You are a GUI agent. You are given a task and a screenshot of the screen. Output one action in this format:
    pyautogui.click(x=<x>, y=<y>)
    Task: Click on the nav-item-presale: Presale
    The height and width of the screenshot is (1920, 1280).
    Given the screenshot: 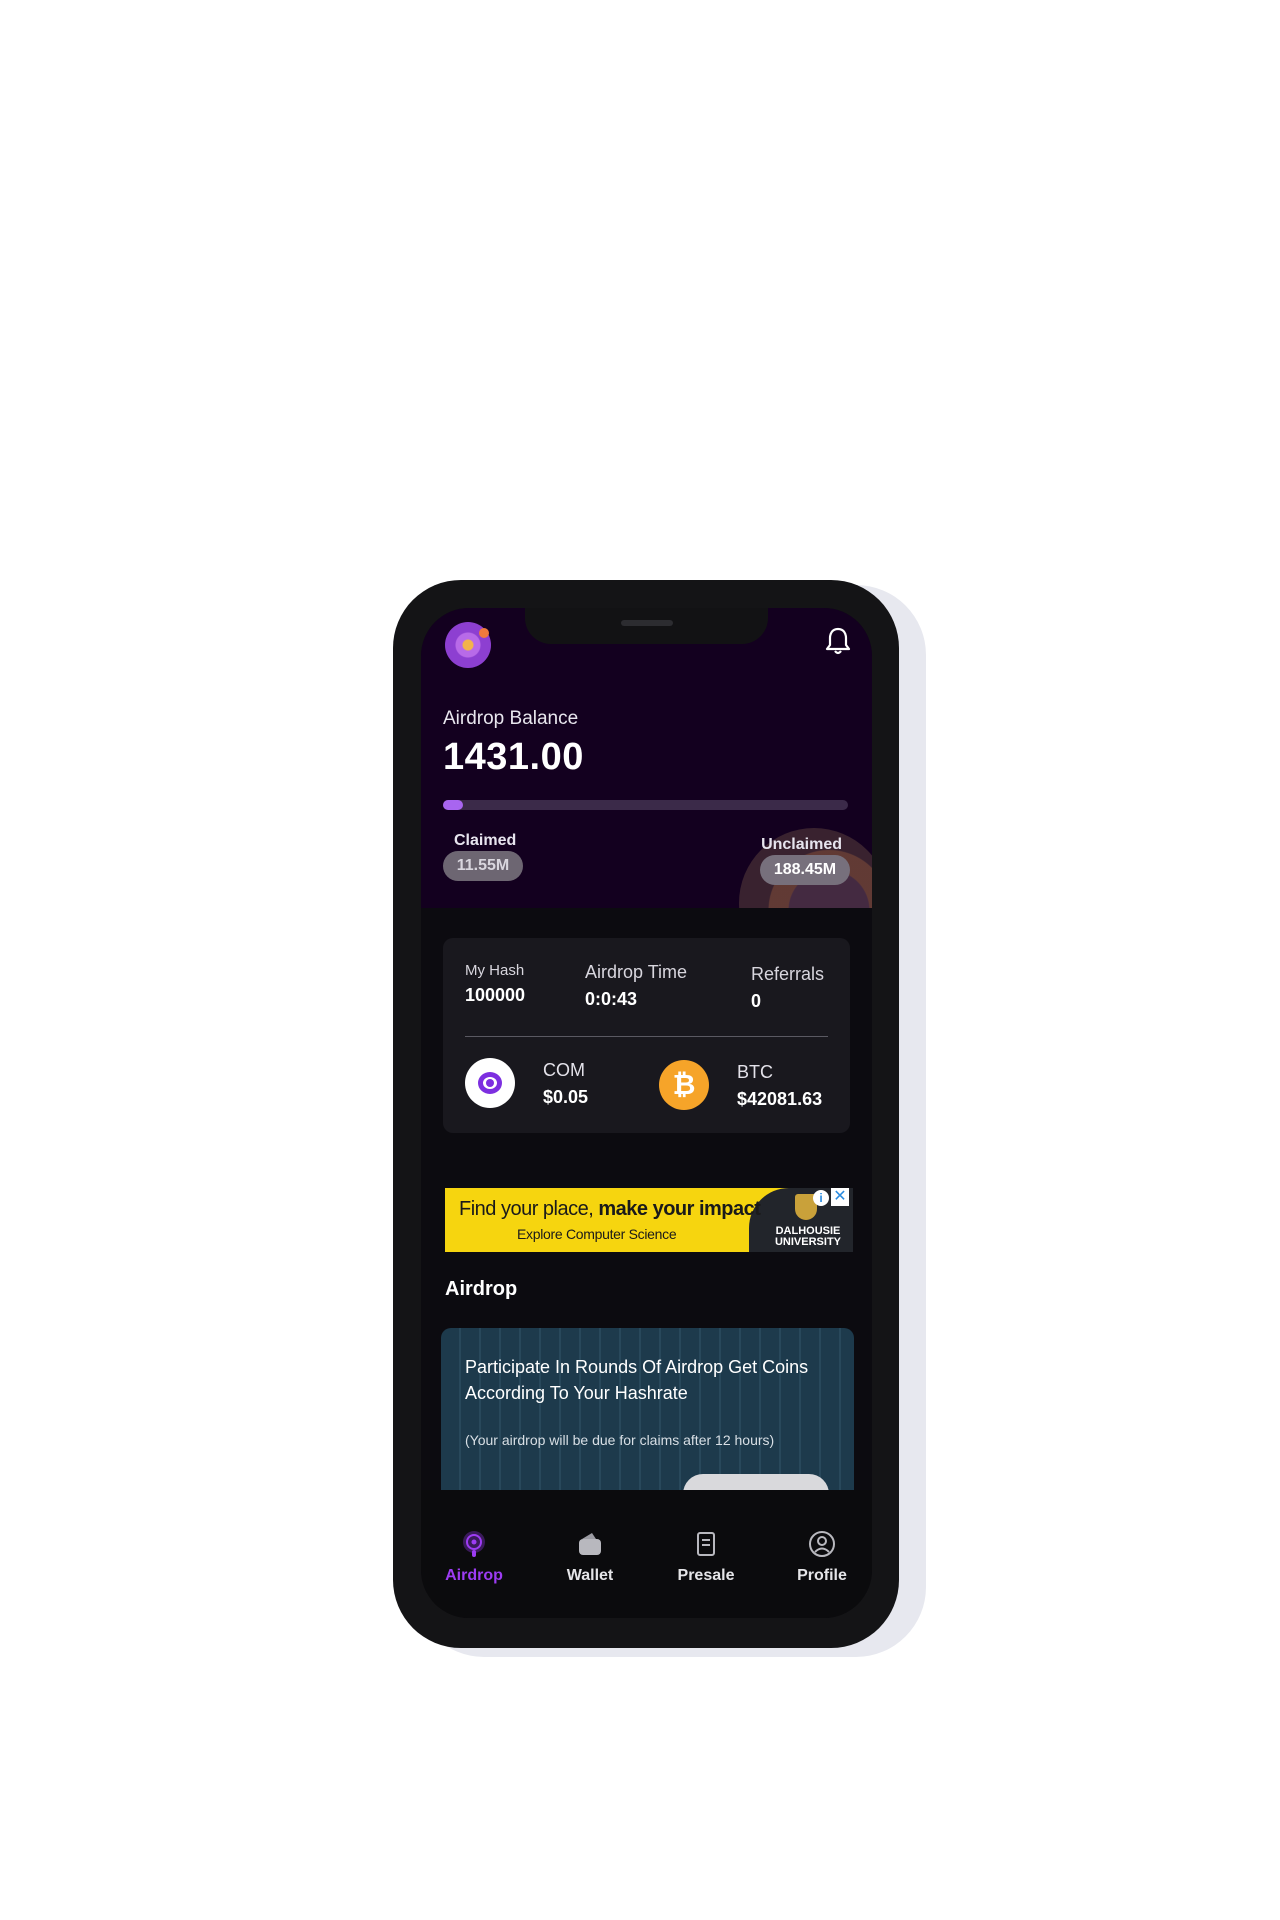 What is the action you would take?
    pyautogui.click(x=706, y=1557)
    